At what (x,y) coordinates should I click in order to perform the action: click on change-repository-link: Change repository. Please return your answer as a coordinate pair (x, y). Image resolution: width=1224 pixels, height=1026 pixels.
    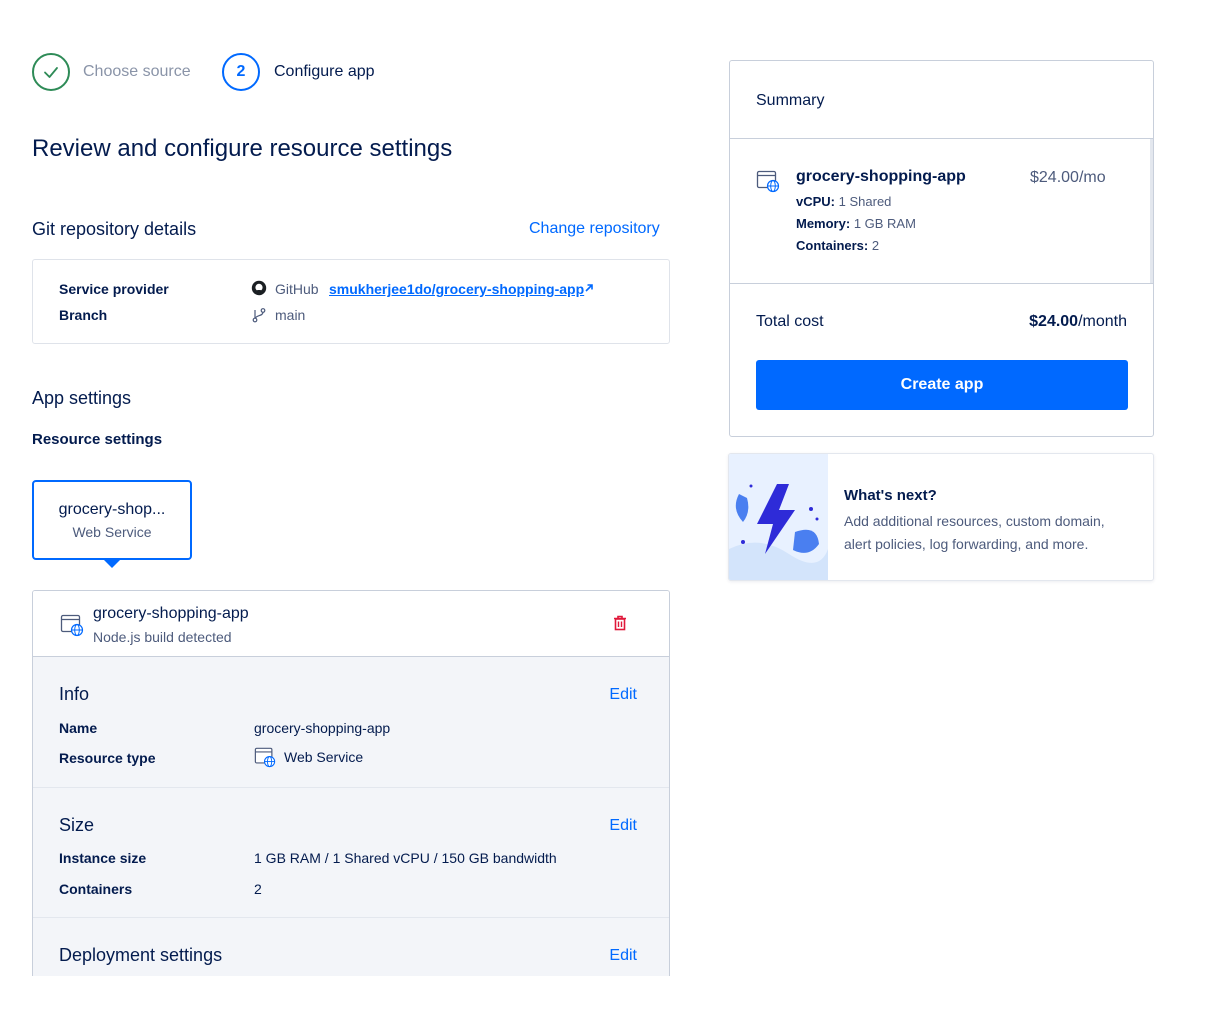
    Looking at the image, I should click on (594, 229).